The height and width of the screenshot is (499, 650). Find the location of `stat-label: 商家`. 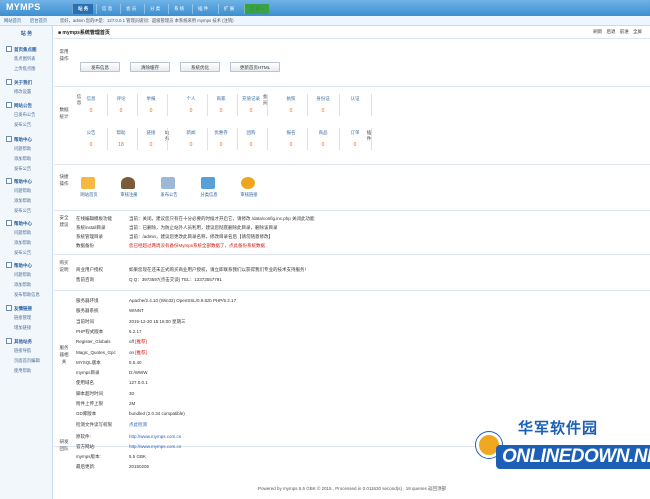

stat-label: 商家 is located at coordinates (221, 99).